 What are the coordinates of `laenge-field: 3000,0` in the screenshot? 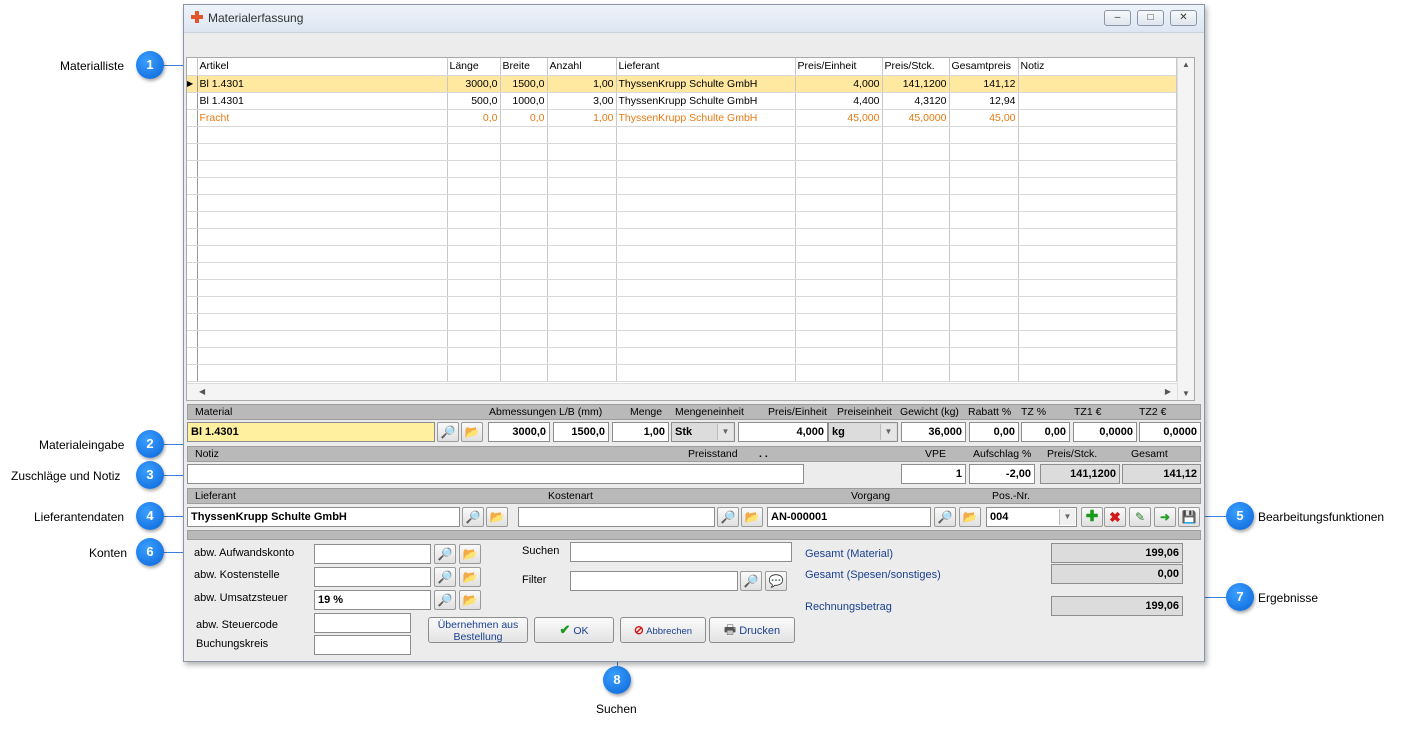 It's located at (519, 432).